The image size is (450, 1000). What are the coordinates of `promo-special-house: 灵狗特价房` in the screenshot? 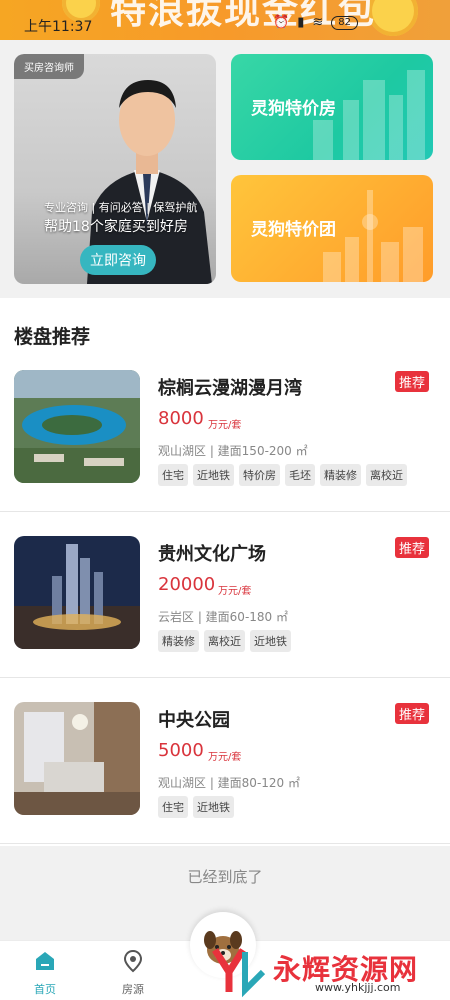 It's located at (332, 107).